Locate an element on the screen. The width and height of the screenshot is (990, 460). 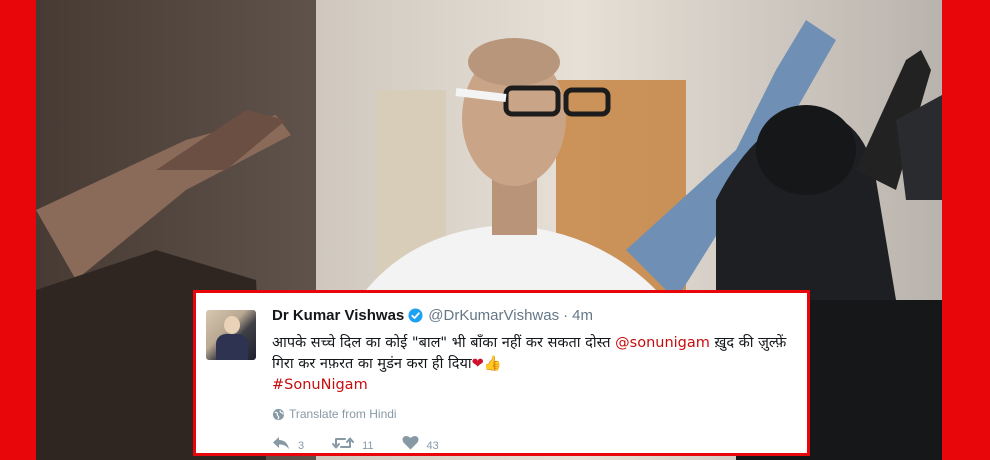
reply-button: 3 is located at coordinates (288, 444).